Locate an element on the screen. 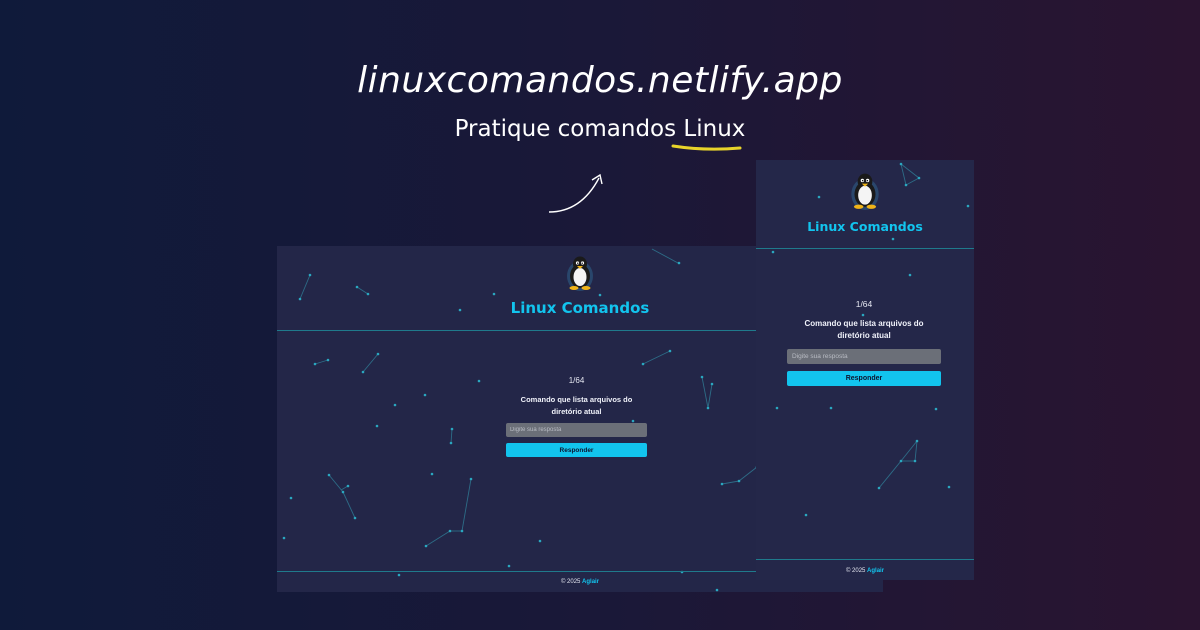  highlight-underline is located at coordinates (706, 147).